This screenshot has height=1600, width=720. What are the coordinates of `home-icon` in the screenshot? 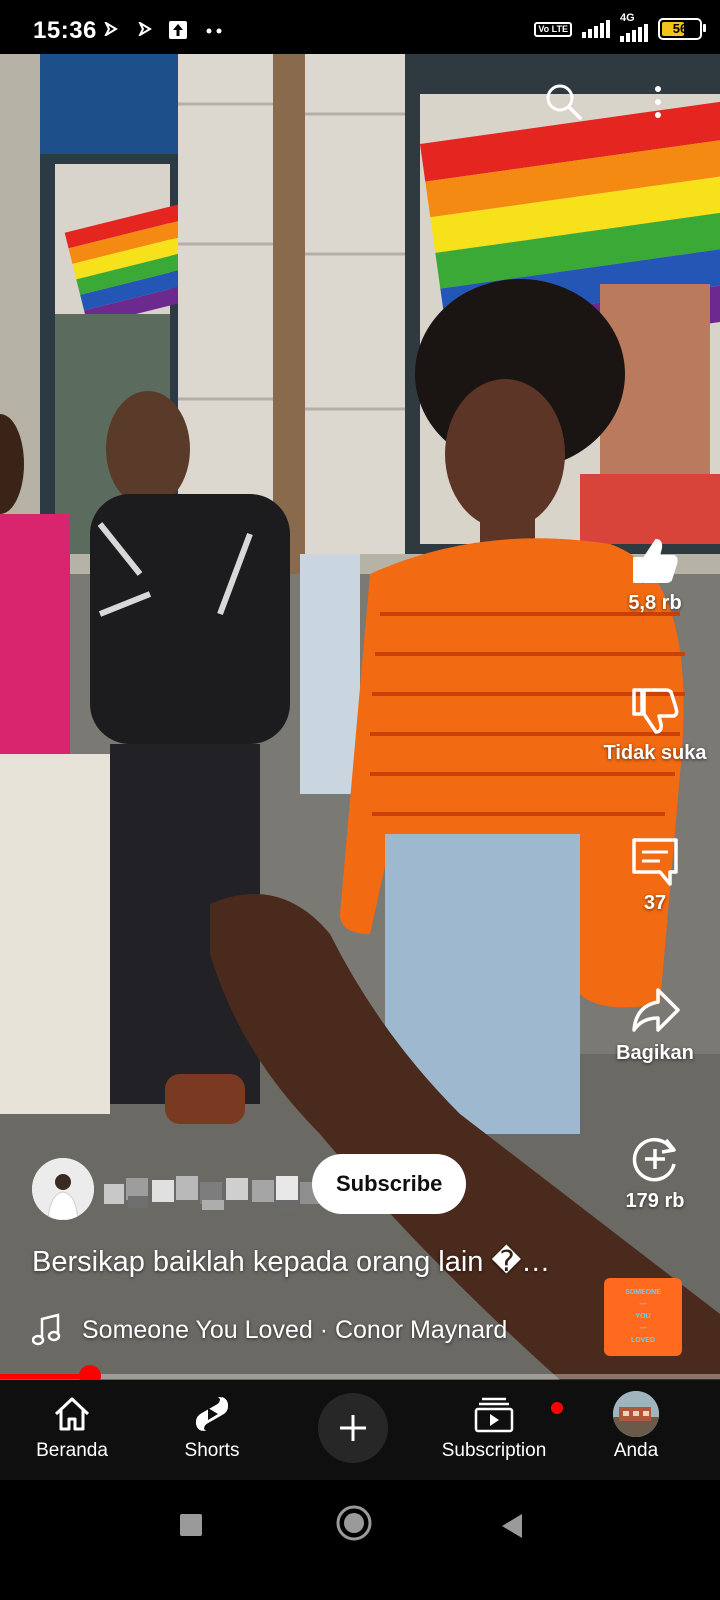 It's located at (72, 1414).